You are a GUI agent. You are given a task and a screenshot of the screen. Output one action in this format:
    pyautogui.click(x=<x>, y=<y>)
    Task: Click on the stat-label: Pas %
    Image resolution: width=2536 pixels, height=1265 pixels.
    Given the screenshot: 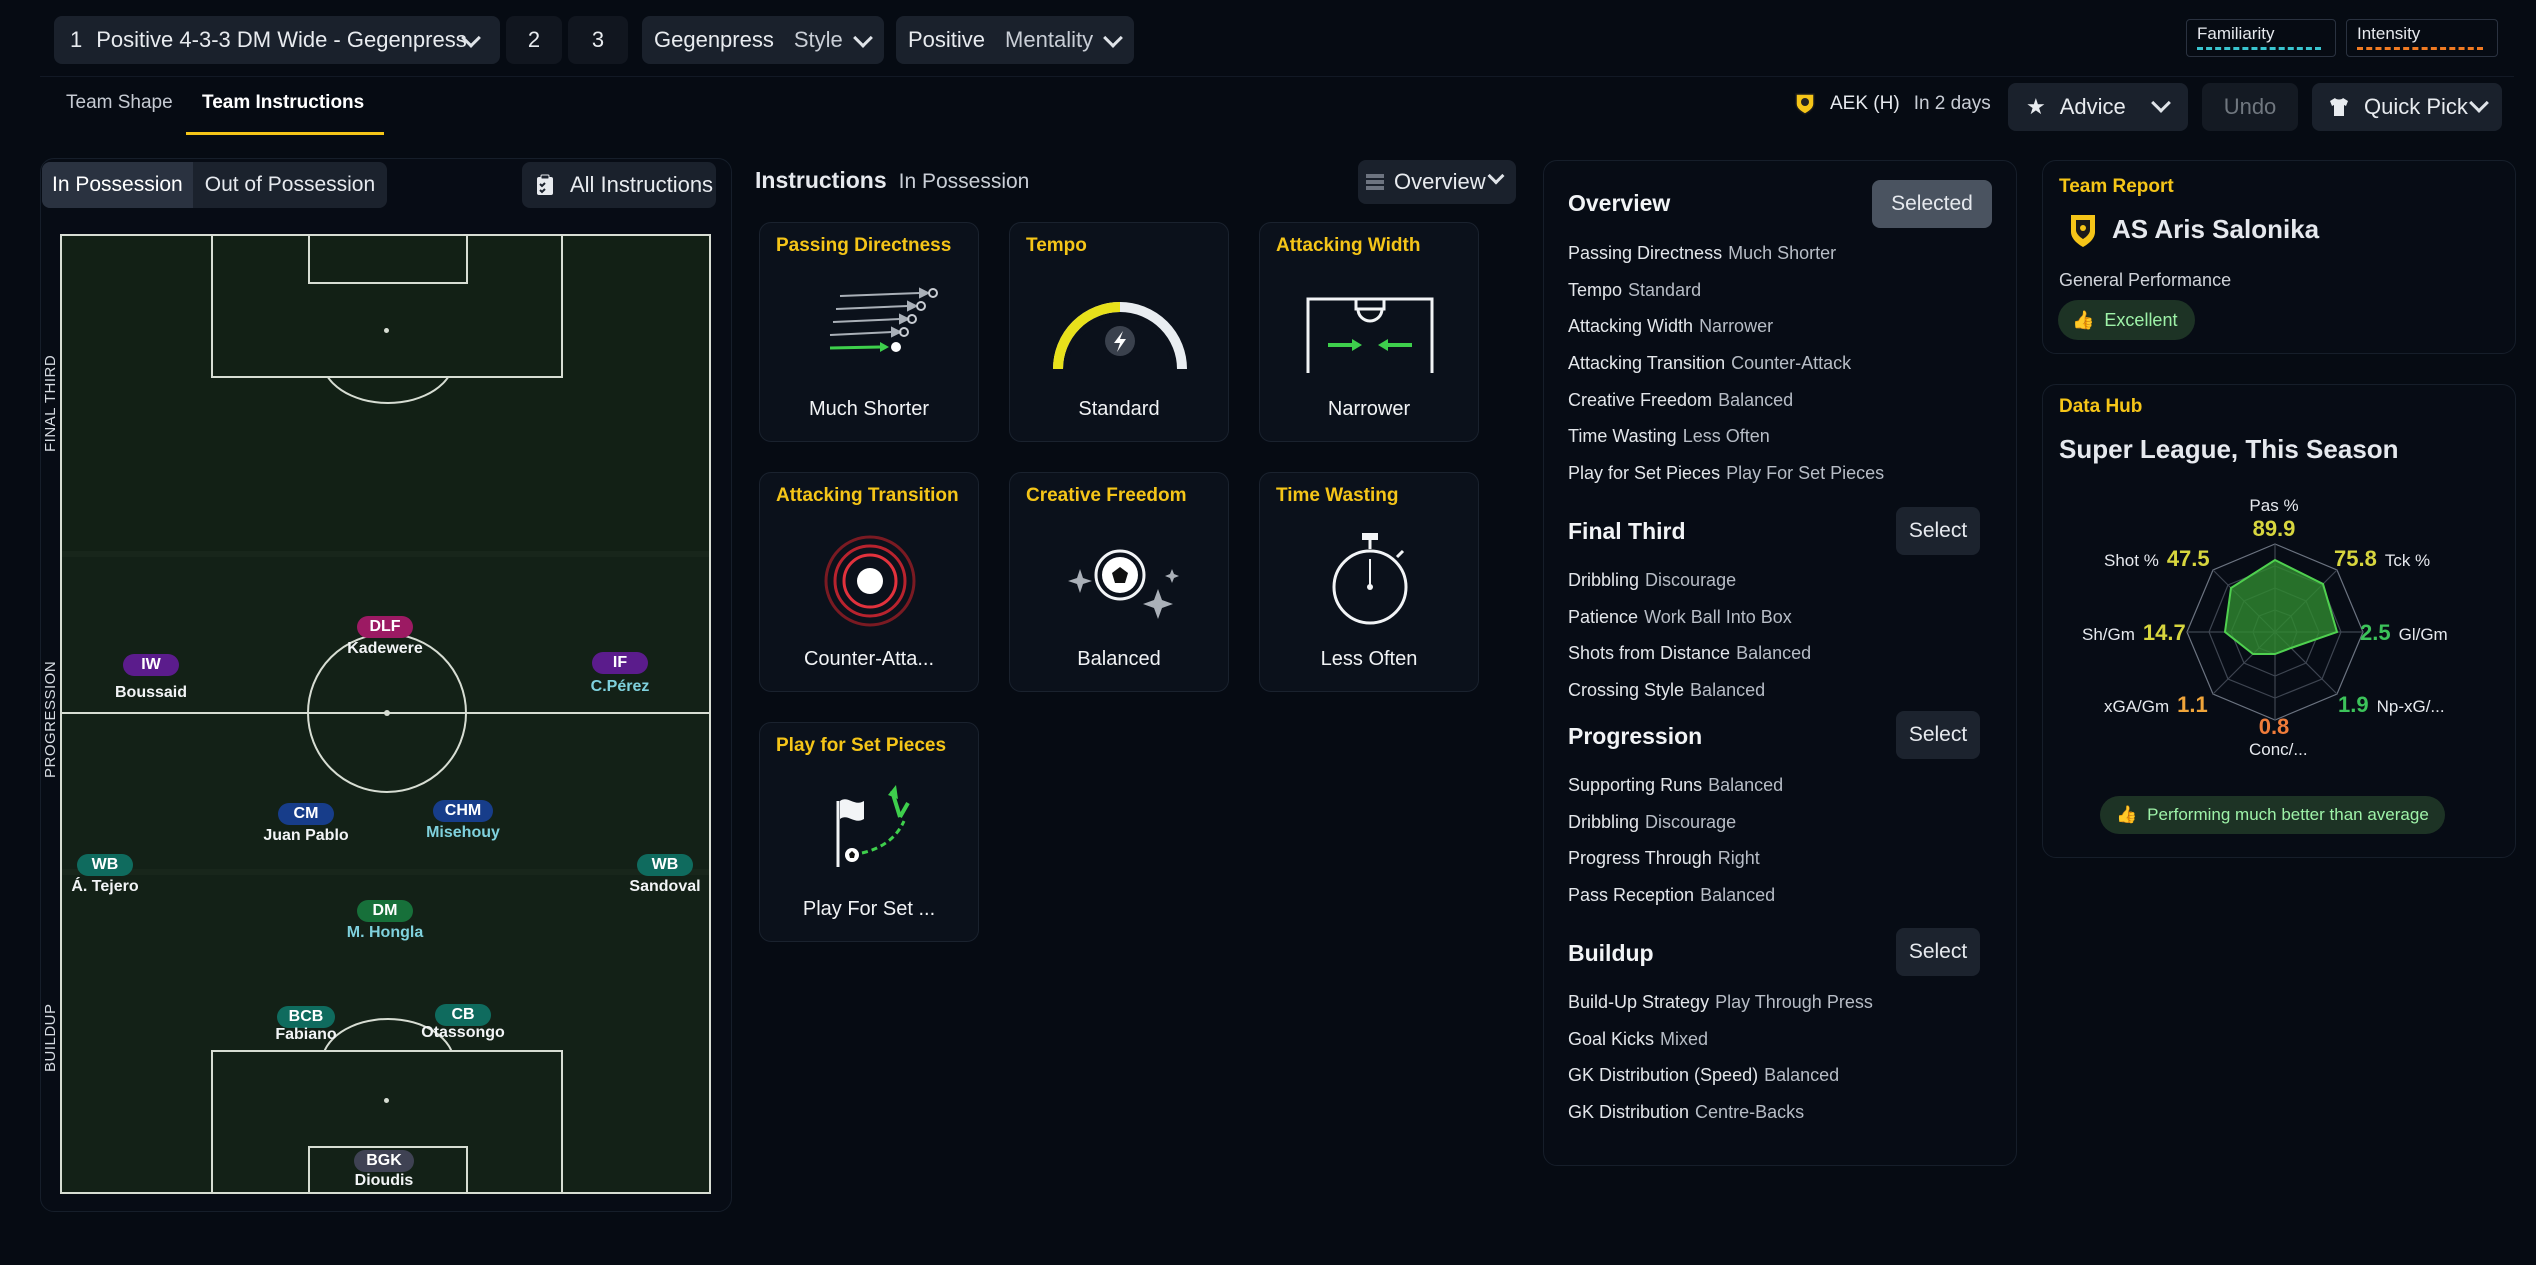 What is the action you would take?
    pyautogui.click(x=2274, y=505)
    